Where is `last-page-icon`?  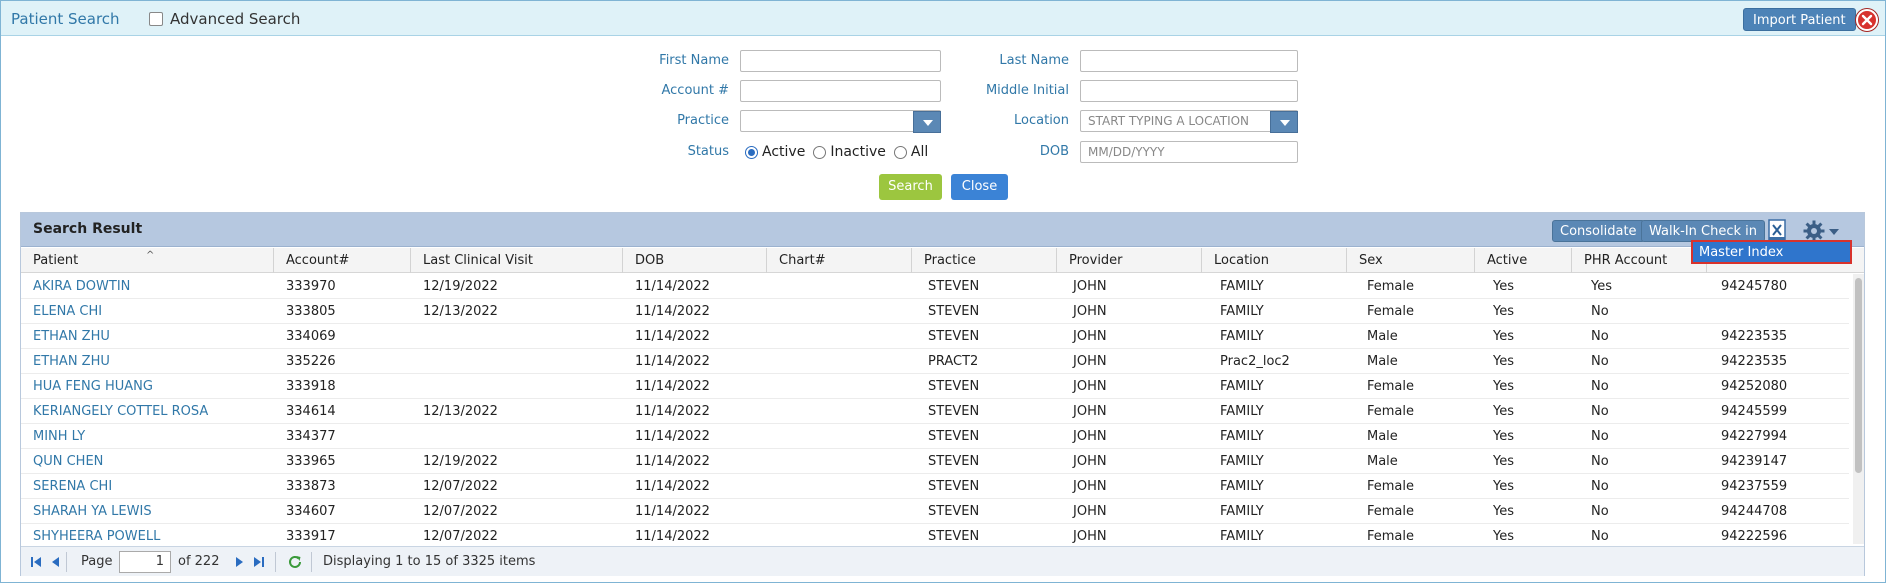 last-page-icon is located at coordinates (259, 564).